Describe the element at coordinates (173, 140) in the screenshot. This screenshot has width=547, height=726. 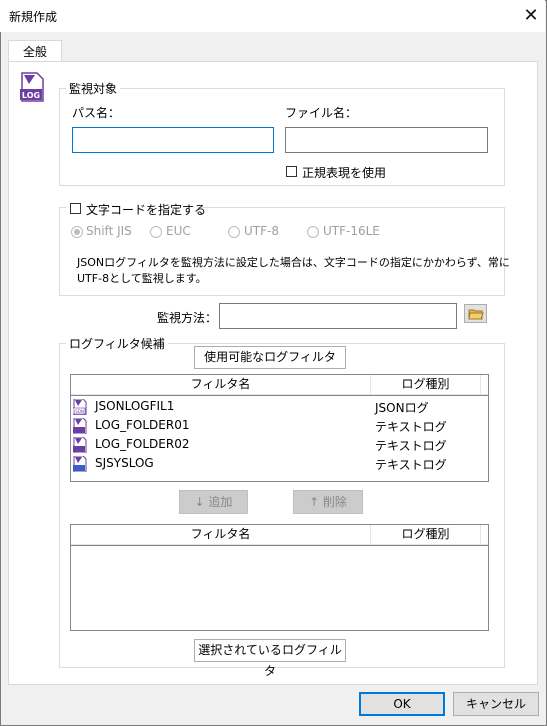
I see `path-input` at that location.